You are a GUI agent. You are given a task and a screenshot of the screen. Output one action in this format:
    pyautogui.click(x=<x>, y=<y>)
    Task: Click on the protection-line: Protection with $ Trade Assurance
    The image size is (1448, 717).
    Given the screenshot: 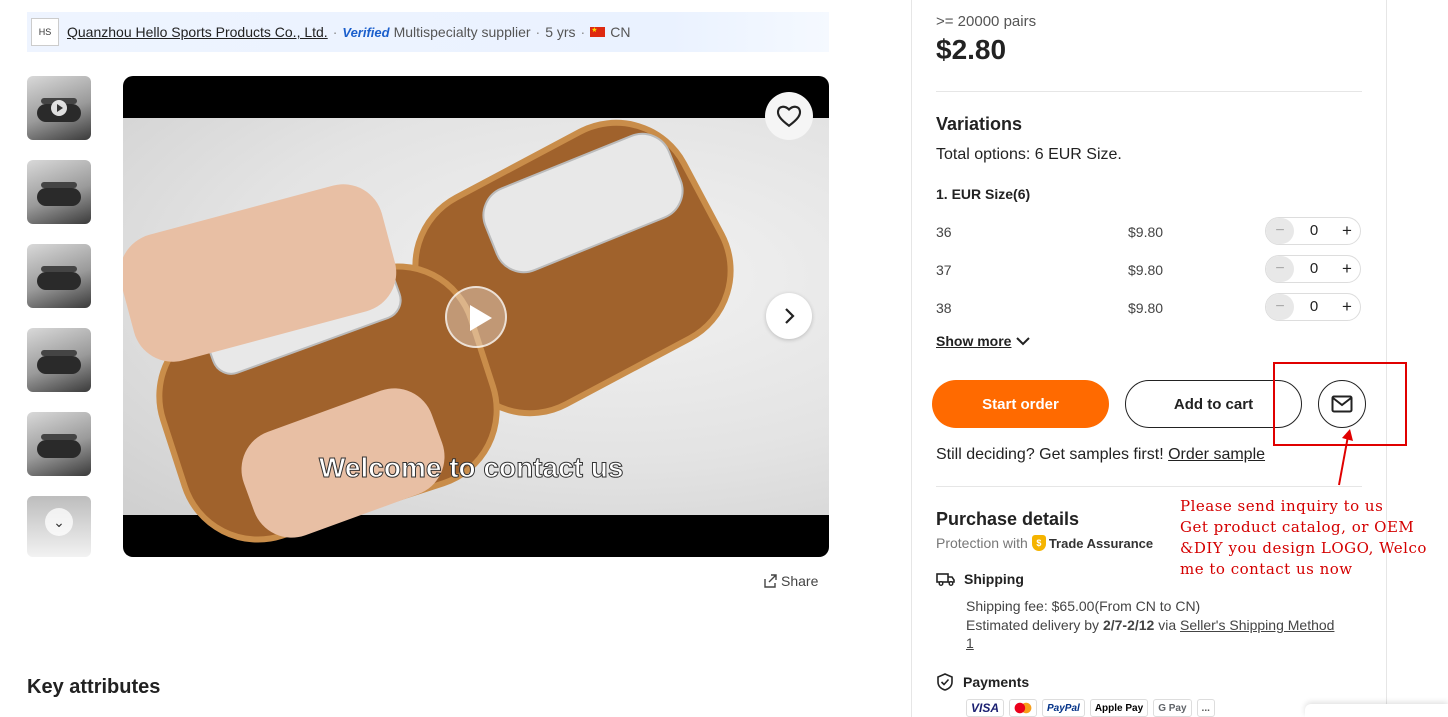 What is the action you would take?
    pyautogui.click(x=1044, y=543)
    